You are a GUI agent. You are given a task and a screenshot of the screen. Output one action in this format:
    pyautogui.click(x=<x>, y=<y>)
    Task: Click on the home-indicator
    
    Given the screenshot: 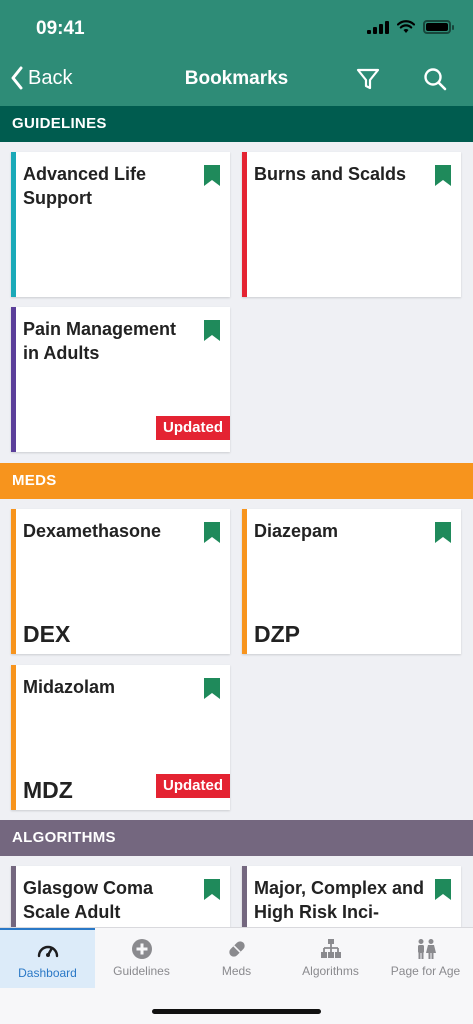 What is the action you would take?
    pyautogui.click(x=236, y=1011)
    